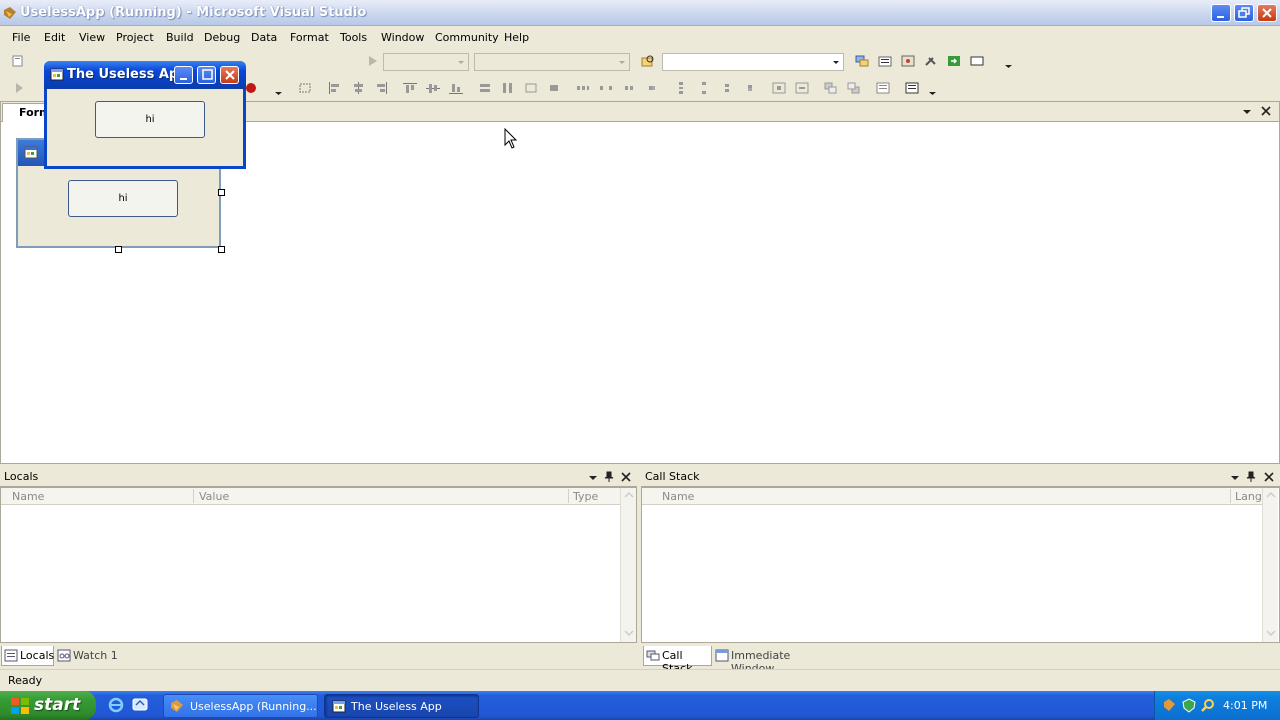 The width and height of the screenshot is (1280, 720). I want to click on start-debugging-icon, so click(373, 61).